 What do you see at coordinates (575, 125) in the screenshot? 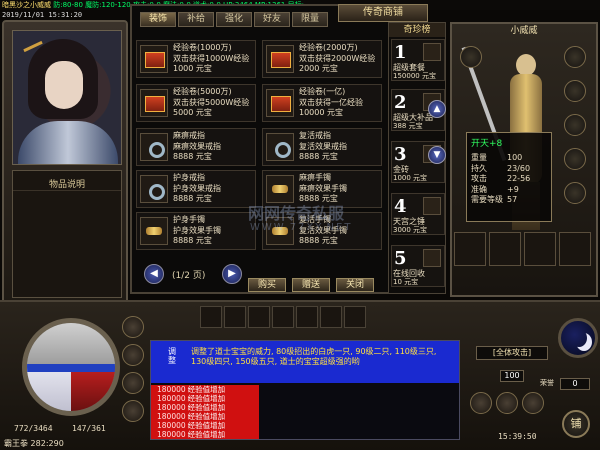
I see `bracelet-slot` at bounding box center [575, 125].